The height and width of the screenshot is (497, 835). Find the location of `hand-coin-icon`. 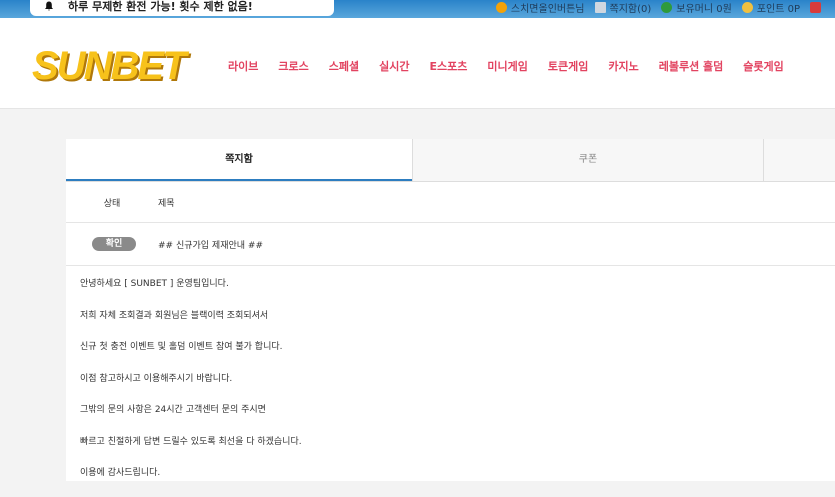

hand-coin-icon is located at coordinates (747, 7).